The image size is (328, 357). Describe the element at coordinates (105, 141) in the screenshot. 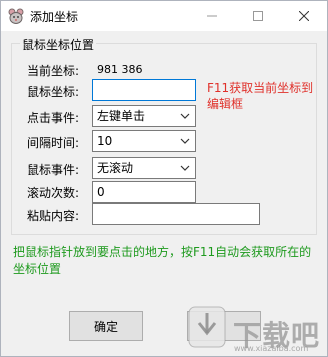

I see `interval-value: 10` at that location.